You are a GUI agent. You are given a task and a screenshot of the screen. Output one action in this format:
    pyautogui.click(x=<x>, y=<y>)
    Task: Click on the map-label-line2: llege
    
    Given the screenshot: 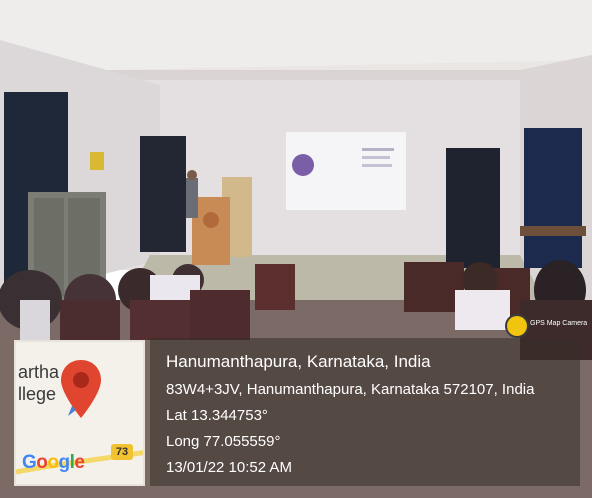 What is the action you would take?
    pyautogui.click(x=37, y=394)
    